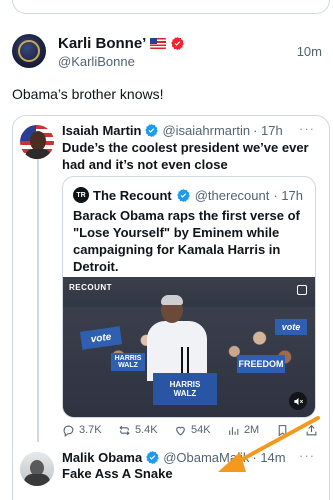 The image size is (333, 500). What do you see at coordinates (206, 457) in the screenshot?
I see `reply-handle: @ObamaMalik` at bounding box center [206, 457].